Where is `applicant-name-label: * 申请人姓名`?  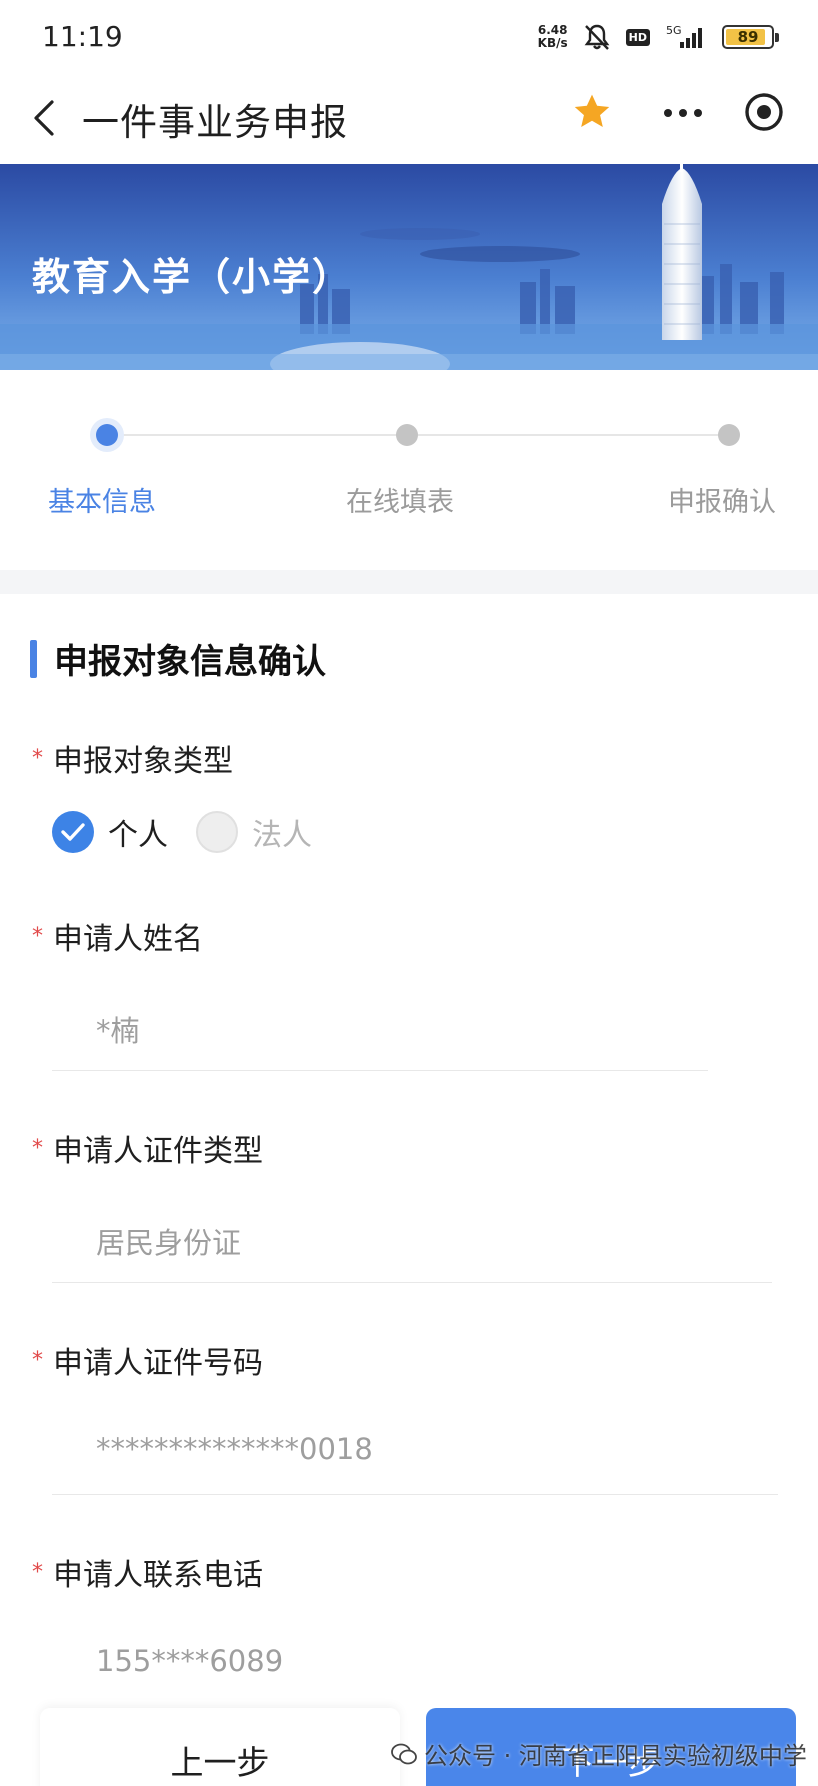
applicant-name-label: * 申请人姓名 is located at coordinates (117, 939).